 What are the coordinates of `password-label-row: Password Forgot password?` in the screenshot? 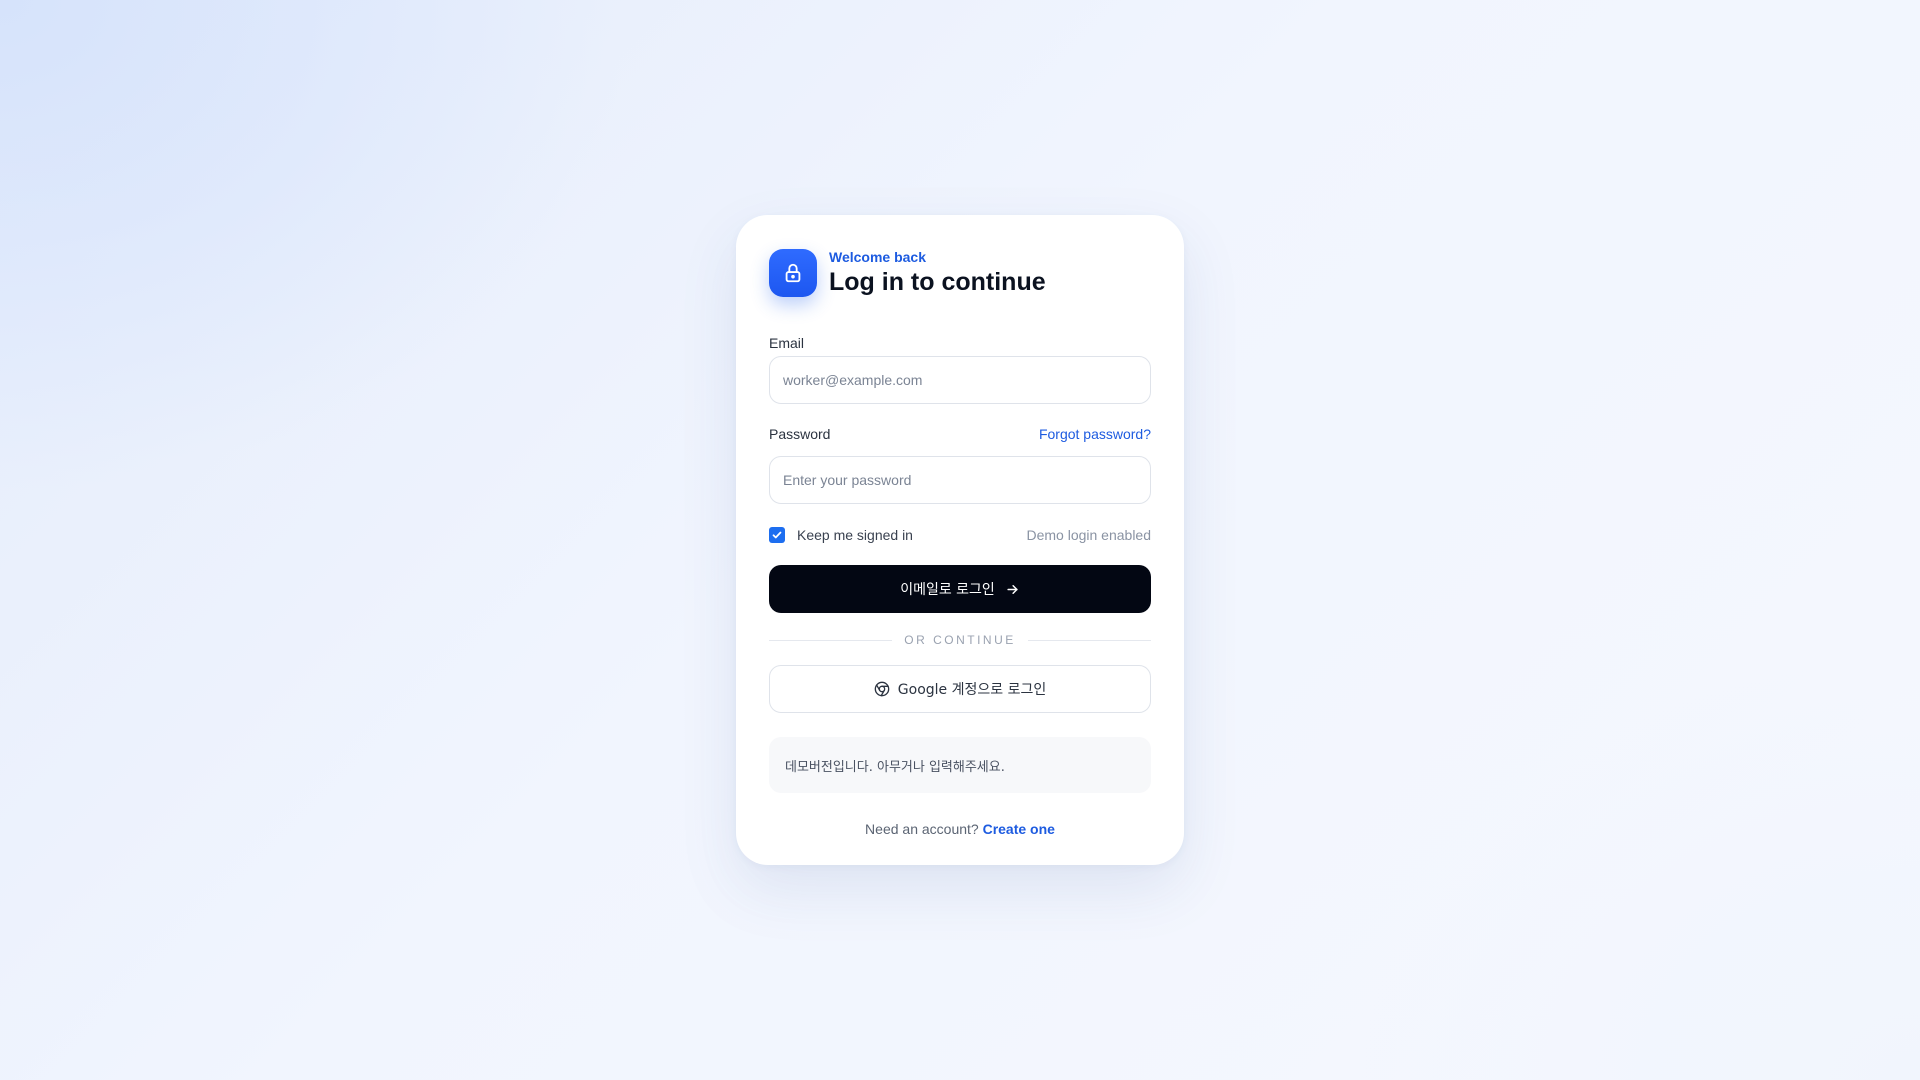 It's located at (960, 434).